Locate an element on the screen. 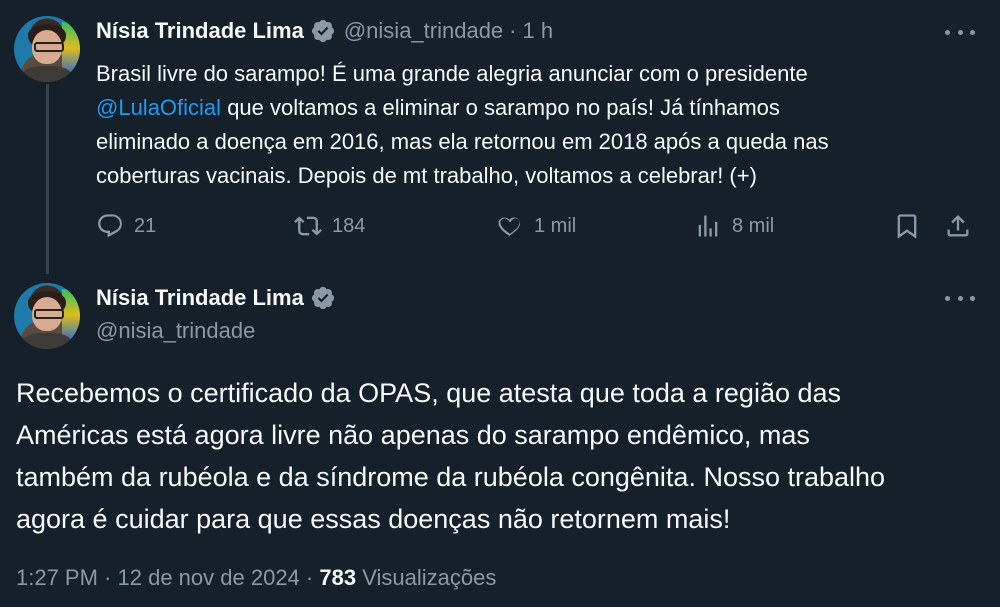  bookmark-icon is located at coordinates (907, 226).